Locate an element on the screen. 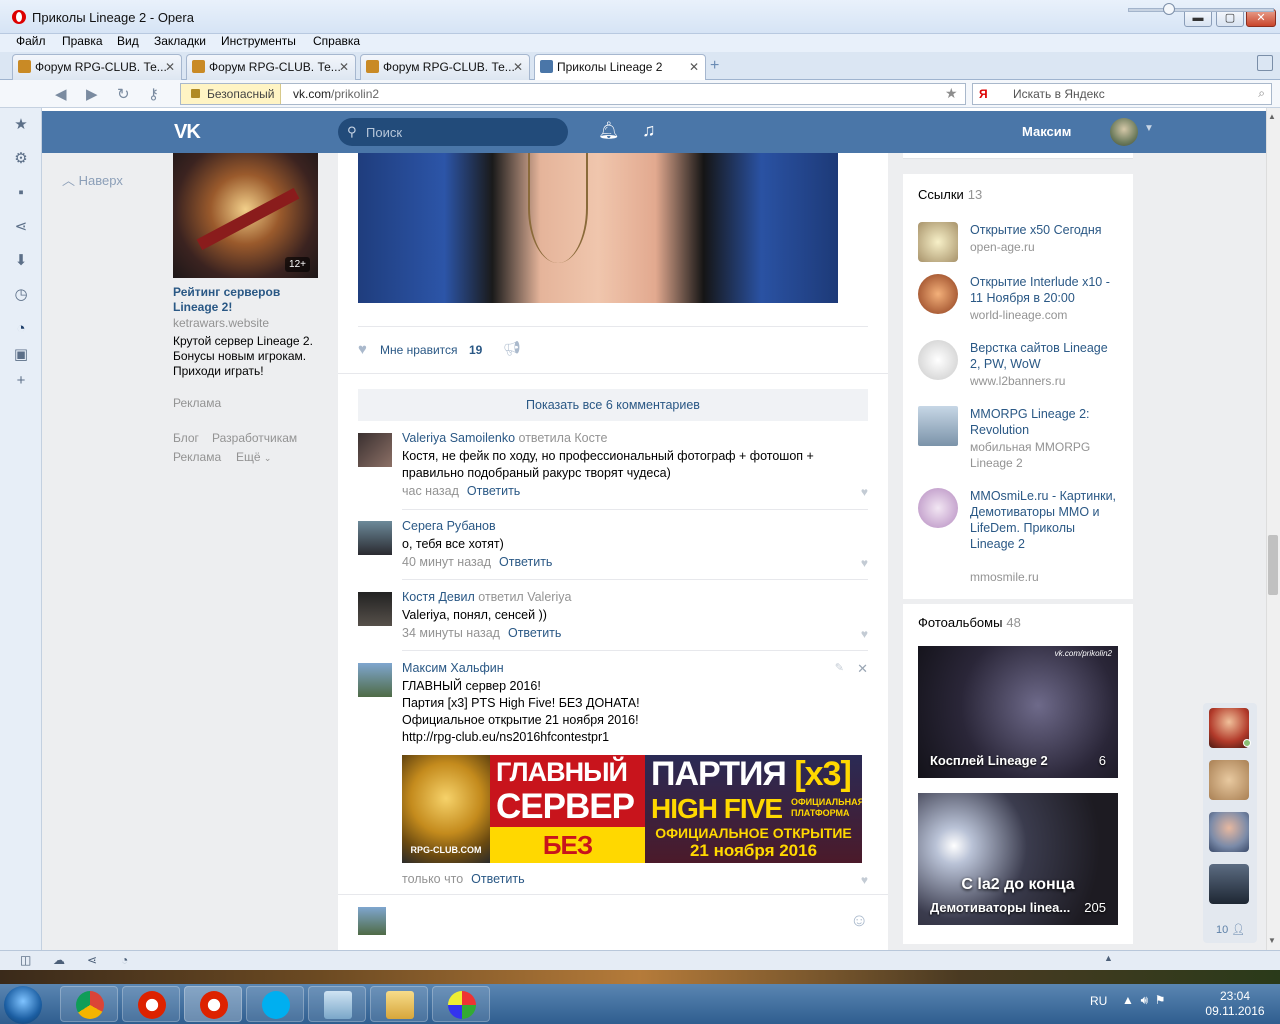 The width and height of the screenshot is (1280, 1024). comment-author: Костя Девил ответил Valeriya is located at coordinates (486, 597).